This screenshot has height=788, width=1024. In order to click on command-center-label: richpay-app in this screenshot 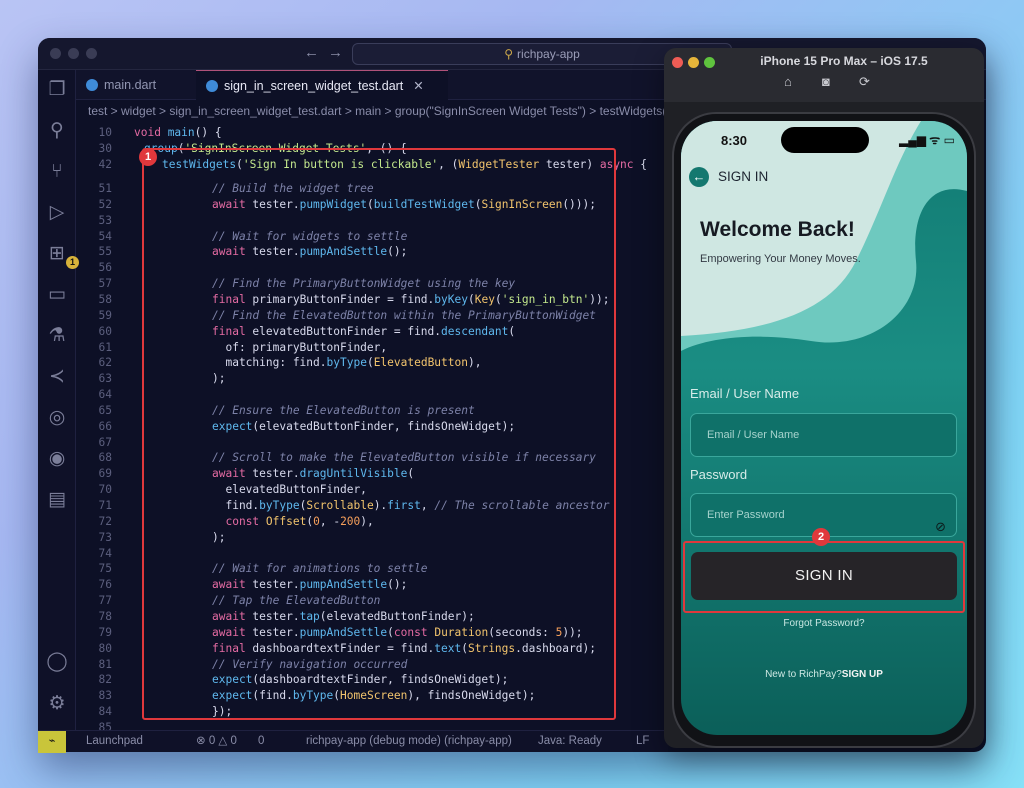, I will do `click(548, 54)`.